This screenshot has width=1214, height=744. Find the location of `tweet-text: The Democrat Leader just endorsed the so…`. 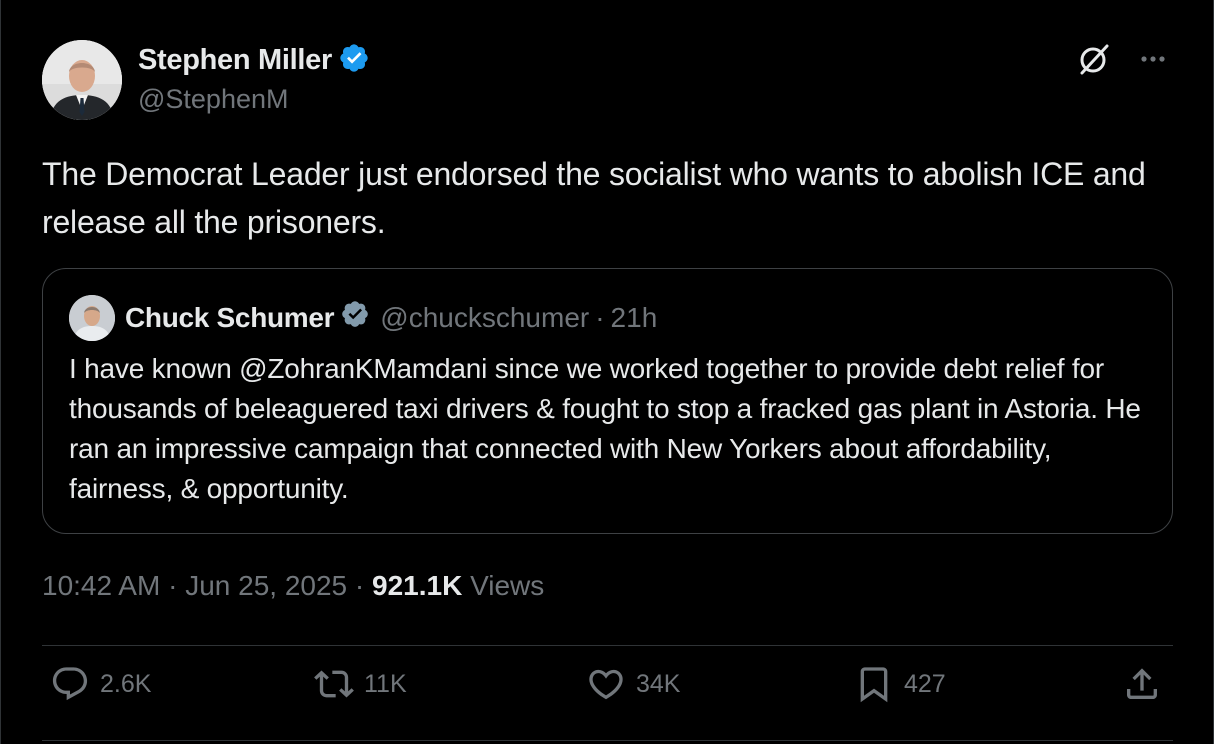

tweet-text: The Democrat Leader just endorsed the so… is located at coordinates (594, 198).